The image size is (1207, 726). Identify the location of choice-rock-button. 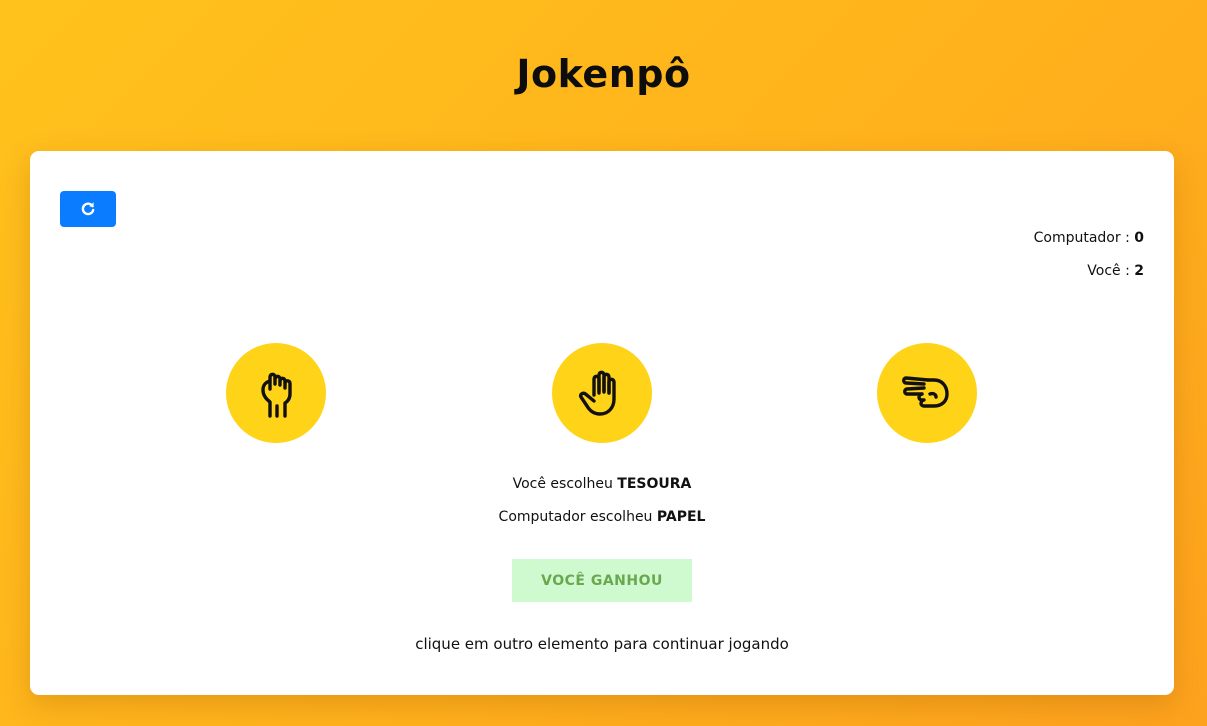
(276, 393).